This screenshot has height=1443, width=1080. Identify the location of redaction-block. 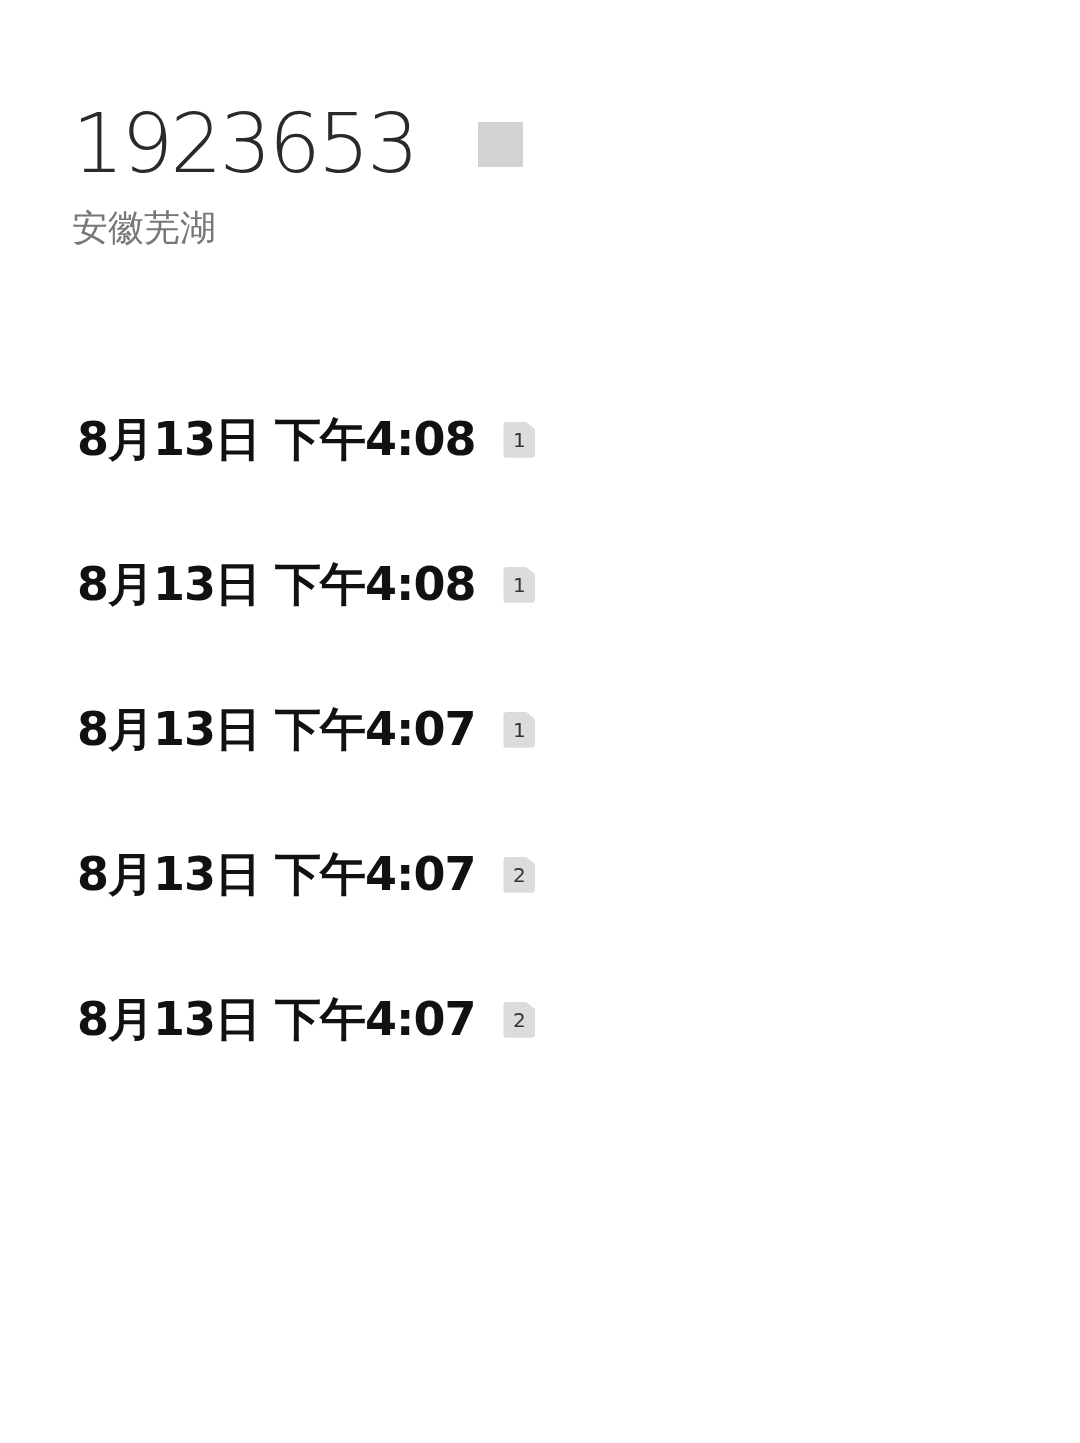
(501, 144).